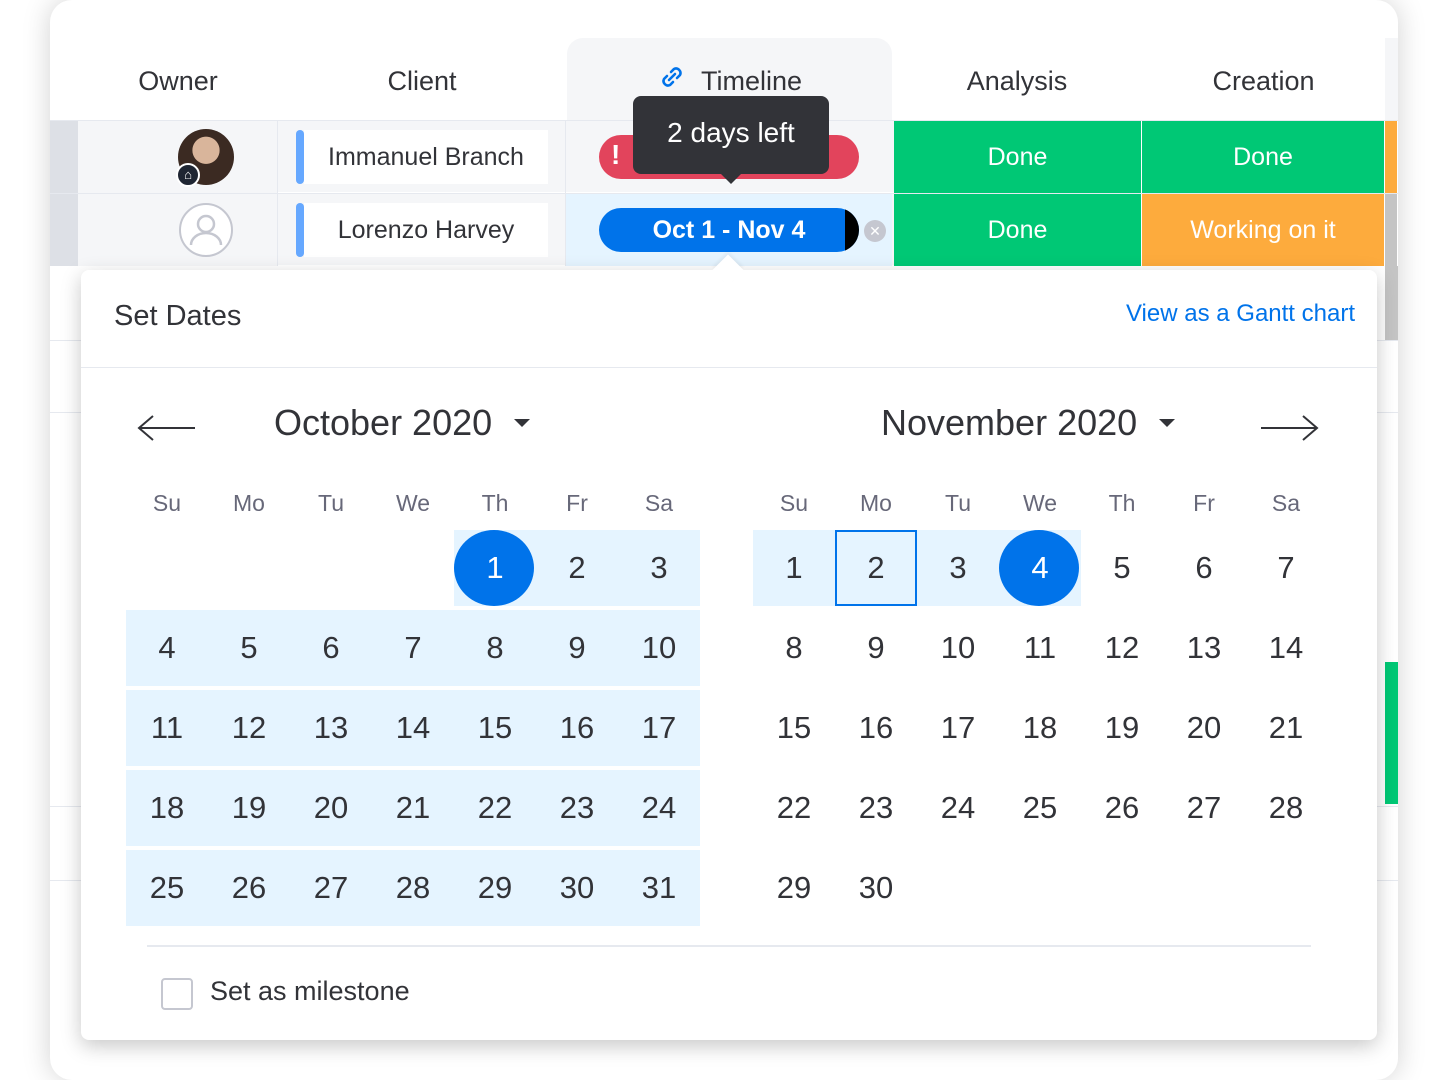 This screenshot has width=1449, height=1080. I want to click on day-nov-5: 5, so click(1122, 568).